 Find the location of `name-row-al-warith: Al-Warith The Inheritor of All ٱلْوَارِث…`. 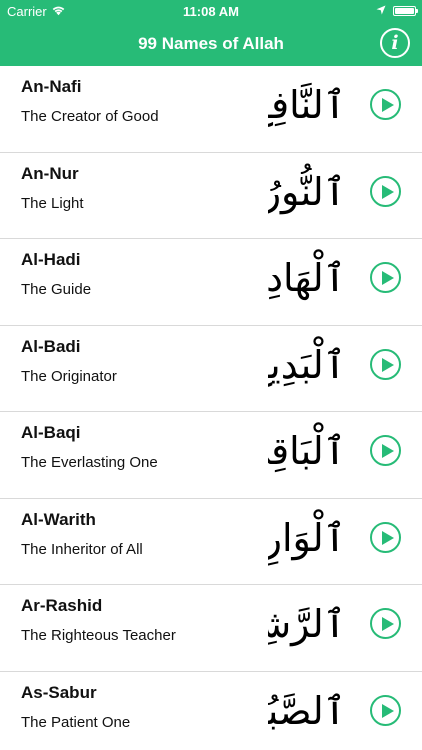

name-row-al-warith: Al-Warith The Inheritor of All ٱلْوَارِث… is located at coordinates (211, 542).